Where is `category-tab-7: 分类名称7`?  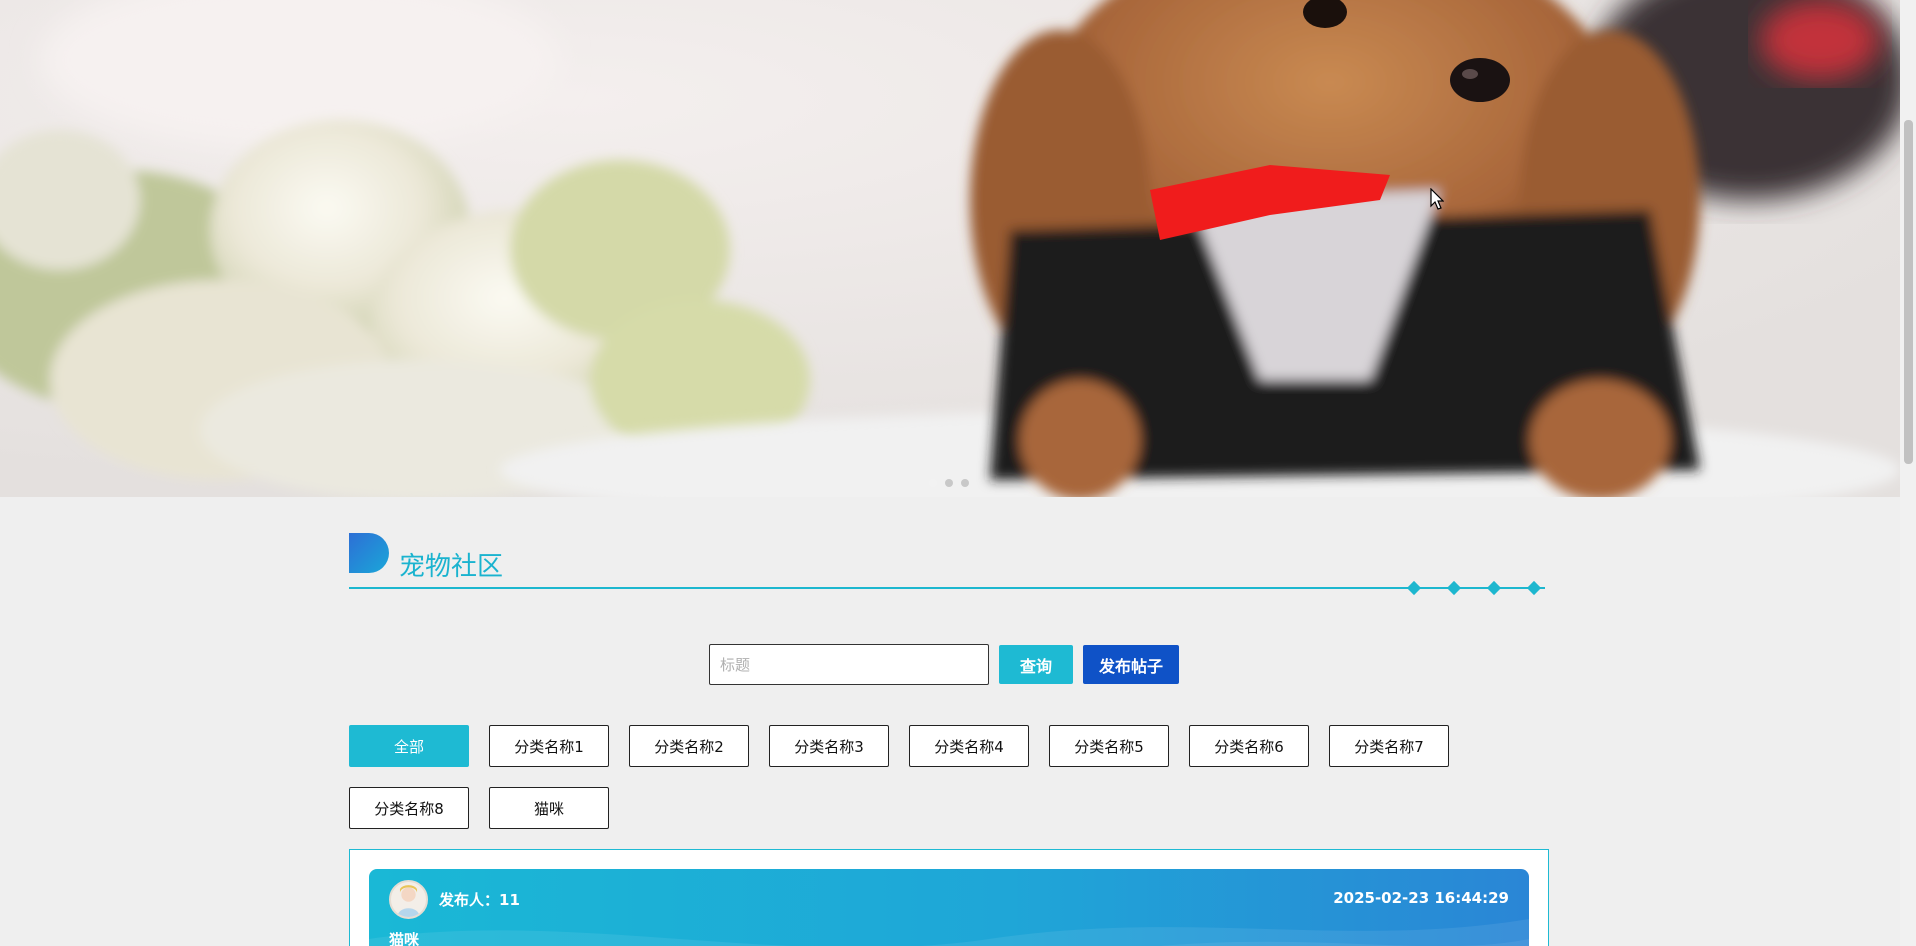
category-tab-7: 分类名称7 is located at coordinates (1389, 746).